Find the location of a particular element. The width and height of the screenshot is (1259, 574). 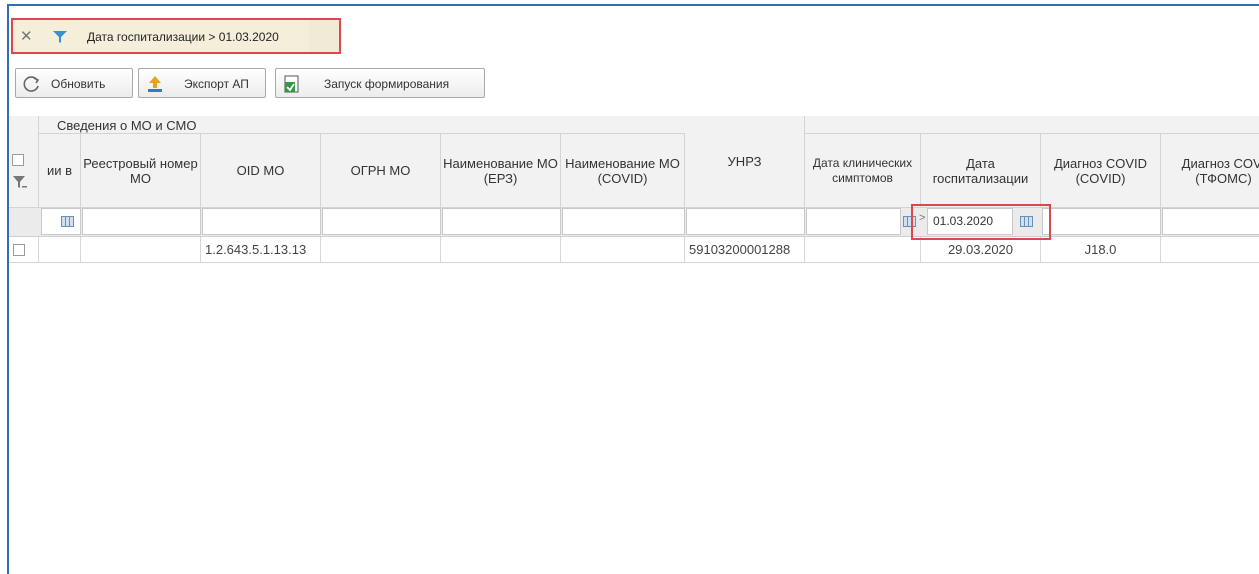

column-header-mo-name-covid: Наименование МО (COVID) is located at coordinates (623, 171).